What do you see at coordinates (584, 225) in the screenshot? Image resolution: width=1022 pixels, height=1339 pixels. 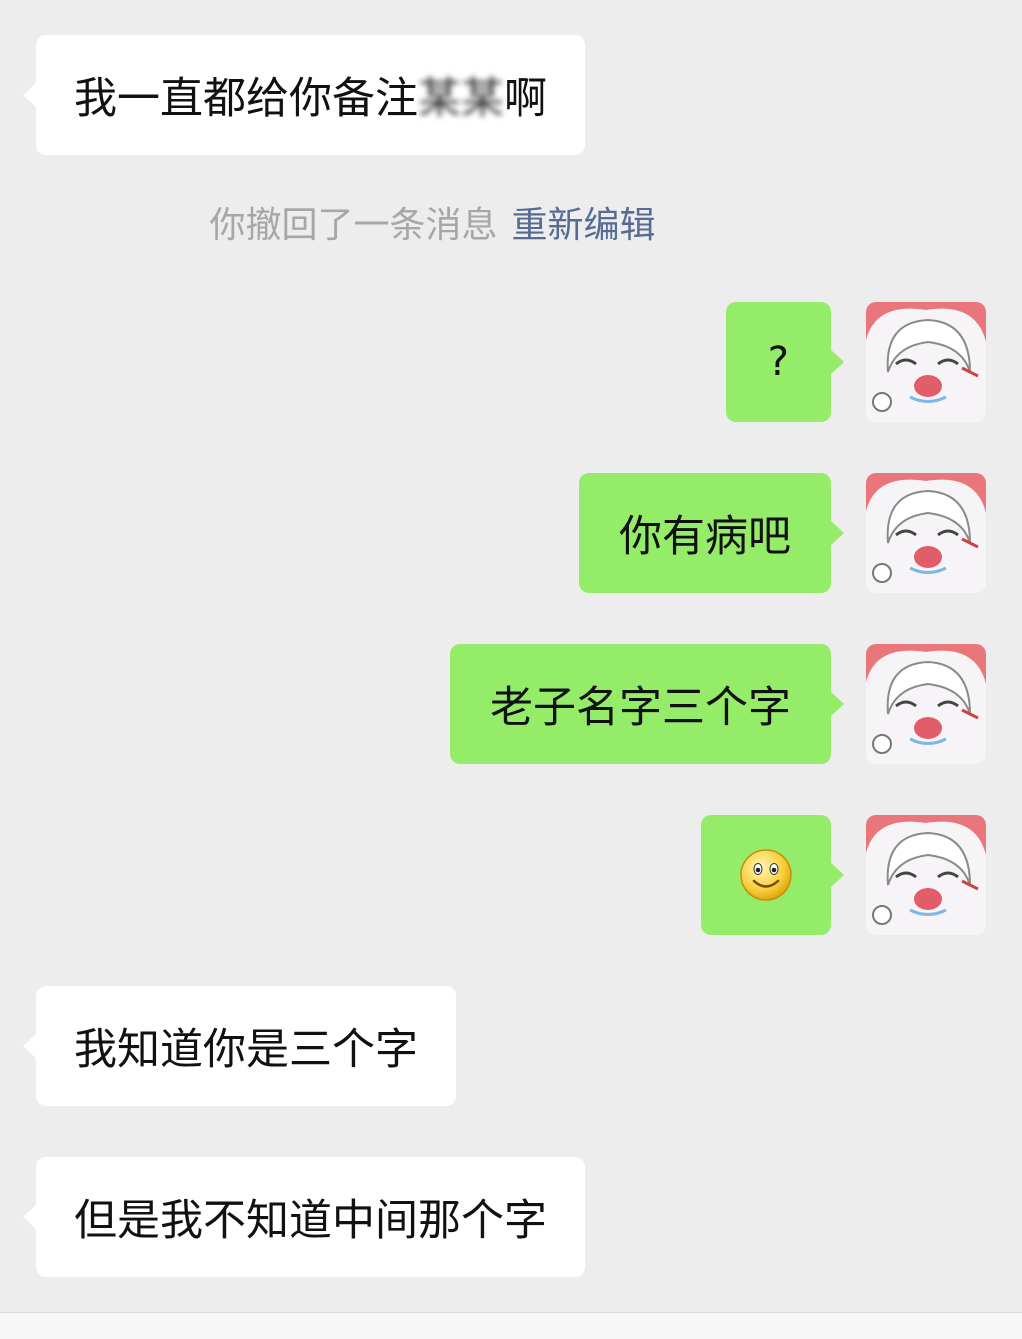 I see `re-edit-link: 重新编辑` at bounding box center [584, 225].